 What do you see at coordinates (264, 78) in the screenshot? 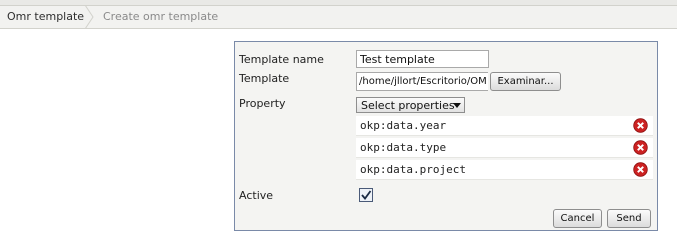
I see `template-label: Template` at bounding box center [264, 78].